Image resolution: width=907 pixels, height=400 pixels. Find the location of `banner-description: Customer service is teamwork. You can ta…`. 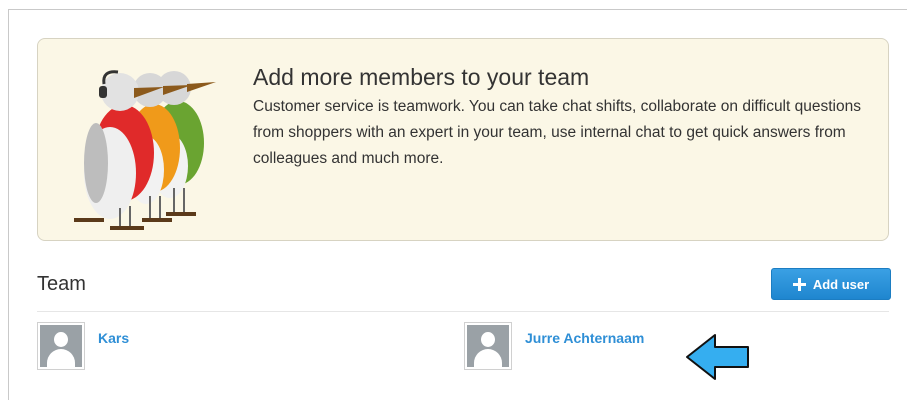

banner-description: Customer service is teamwork. You can ta… is located at coordinates (557, 132).